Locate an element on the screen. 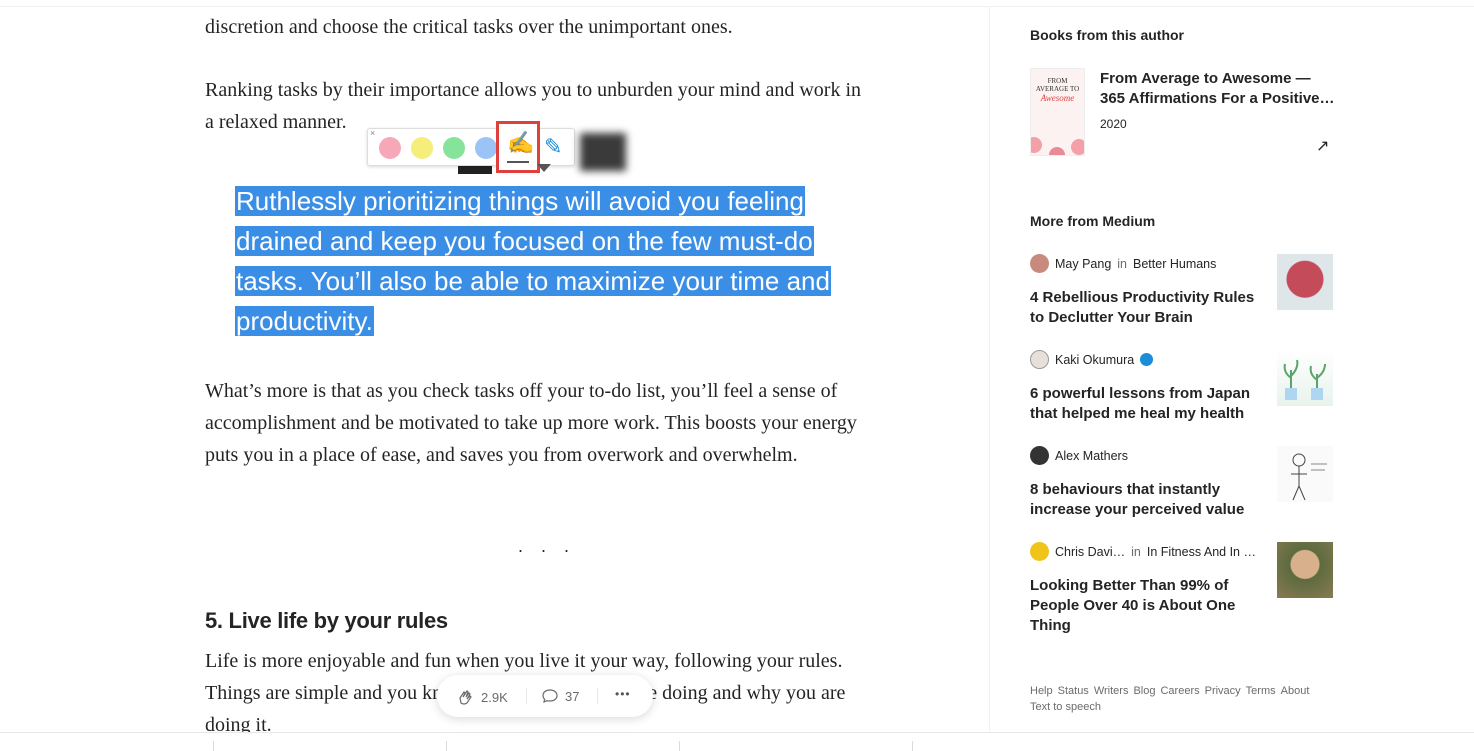  footer-link-terms: Terms is located at coordinates (1261, 691).